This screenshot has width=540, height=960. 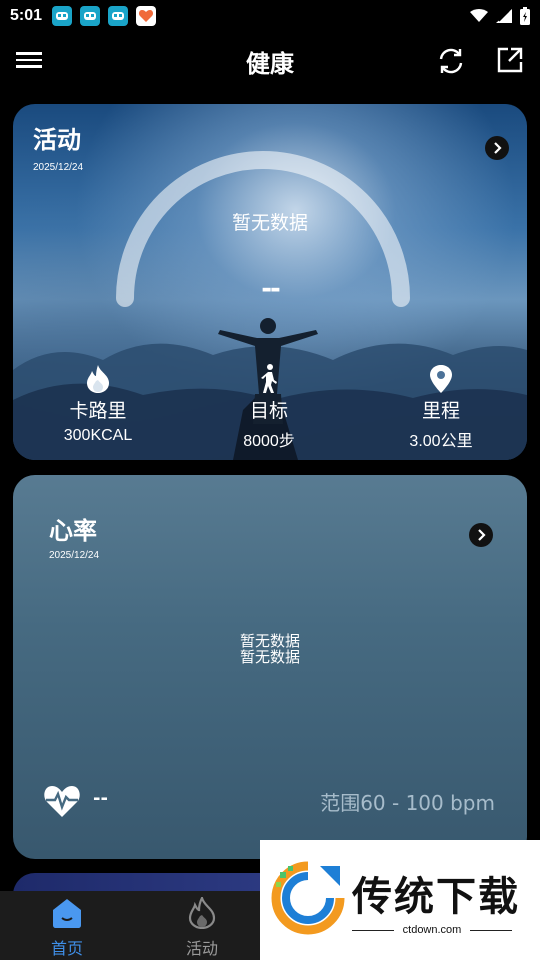 I want to click on heart-rate-no-data: 暂无数据 暂无数据, so click(x=270, y=649).